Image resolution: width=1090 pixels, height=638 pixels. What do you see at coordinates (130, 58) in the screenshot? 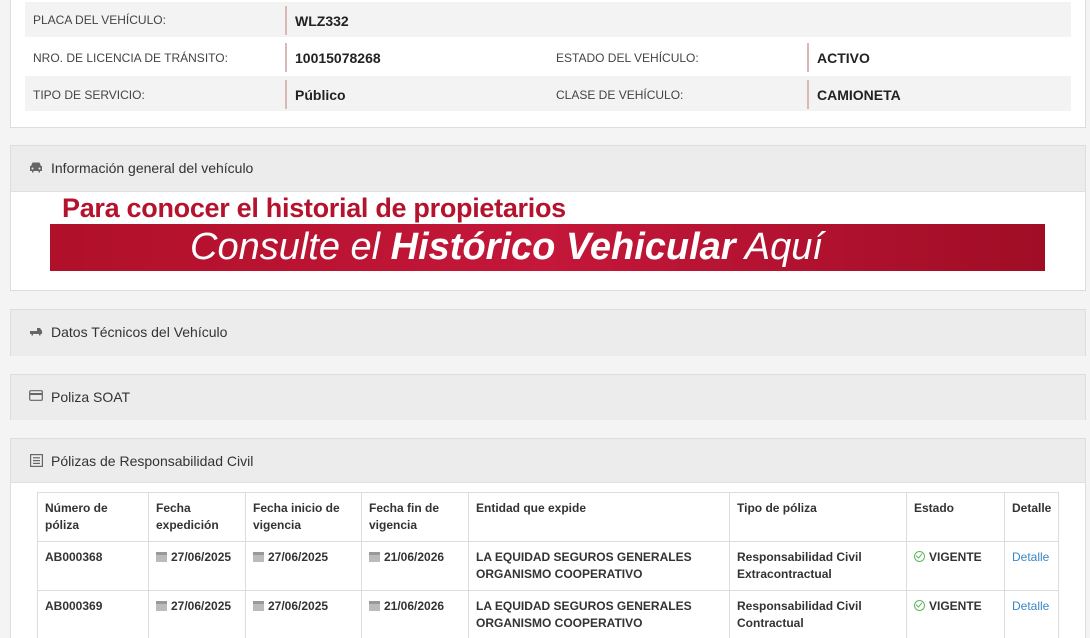
I see `license-label: NRO. DE LICENCIA DE TRÁNSITO:` at bounding box center [130, 58].